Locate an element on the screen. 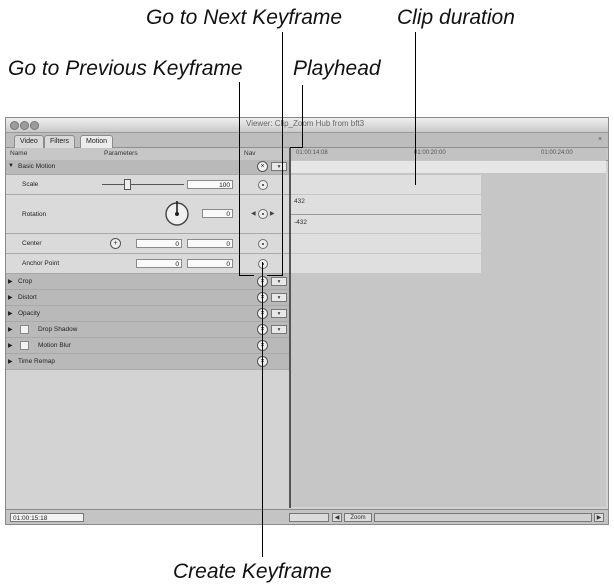 This screenshot has height=586, width=614. leader-line-prev-keyframe-foot is located at coordinates (246, 275).